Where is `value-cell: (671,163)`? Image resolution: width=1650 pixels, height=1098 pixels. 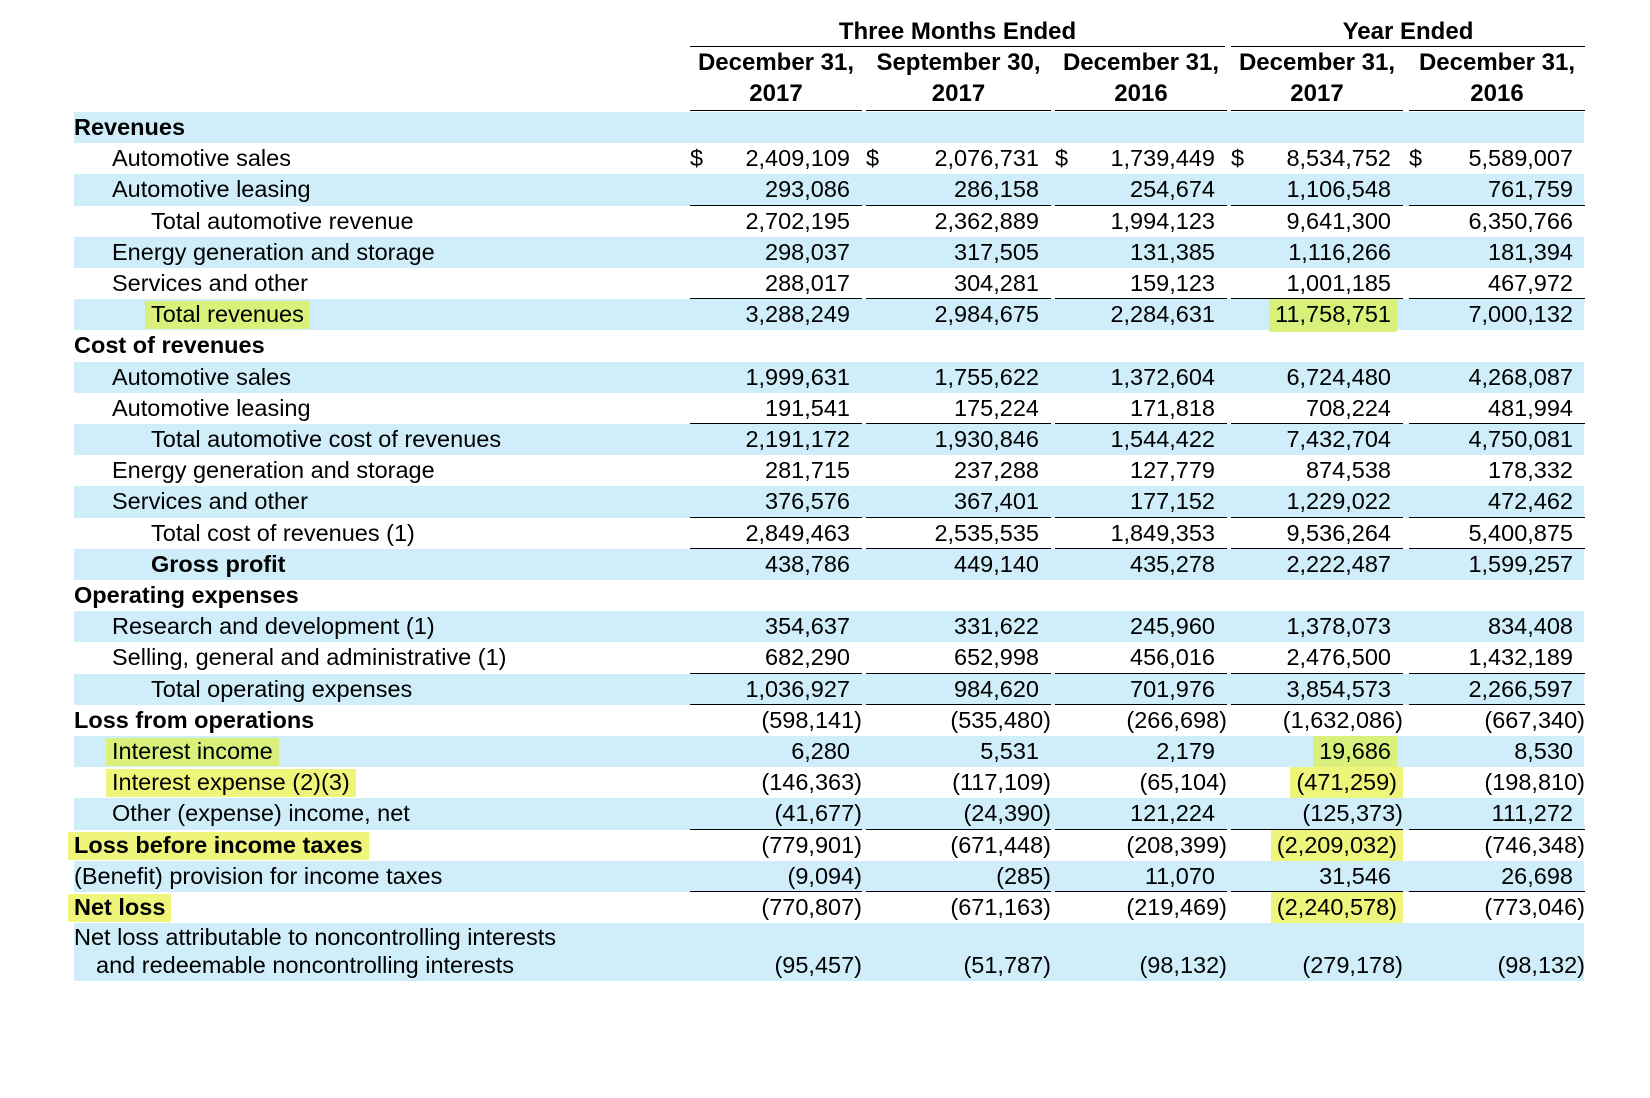 value-cell: (671,163) is located at coordinates (958, 907).